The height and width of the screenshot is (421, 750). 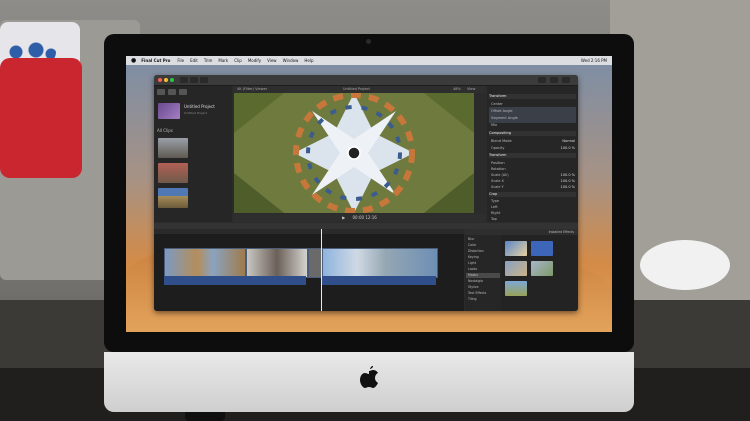 I want to click on inspector-row: Top, so click(x=533, y=219).